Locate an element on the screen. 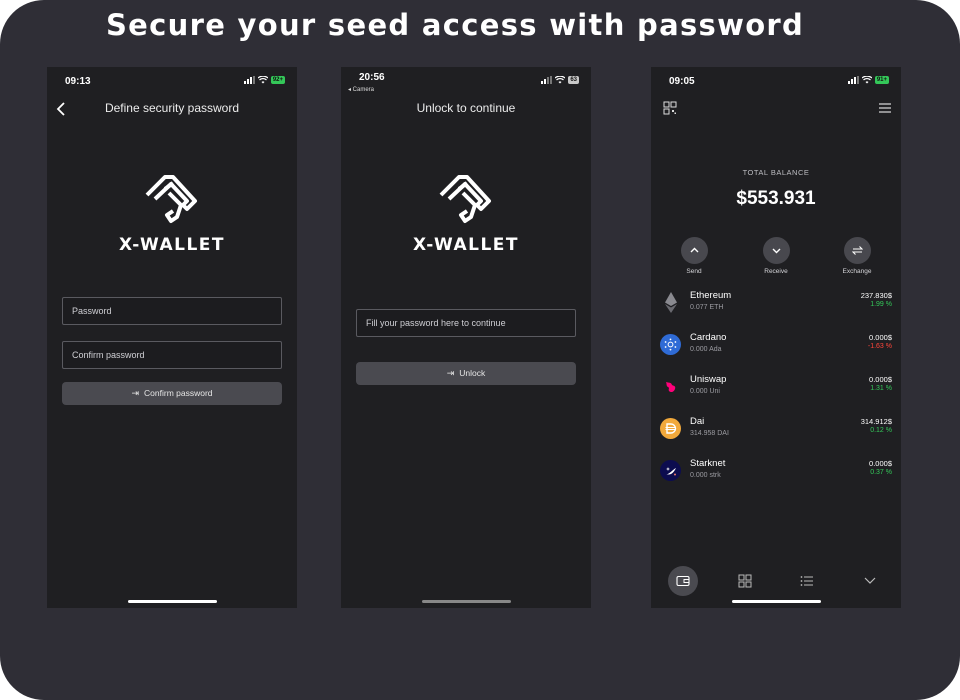 This screenshot has height=700, width=960. asset-amount: 314.958 DAI is located at coordinates (709, 433).